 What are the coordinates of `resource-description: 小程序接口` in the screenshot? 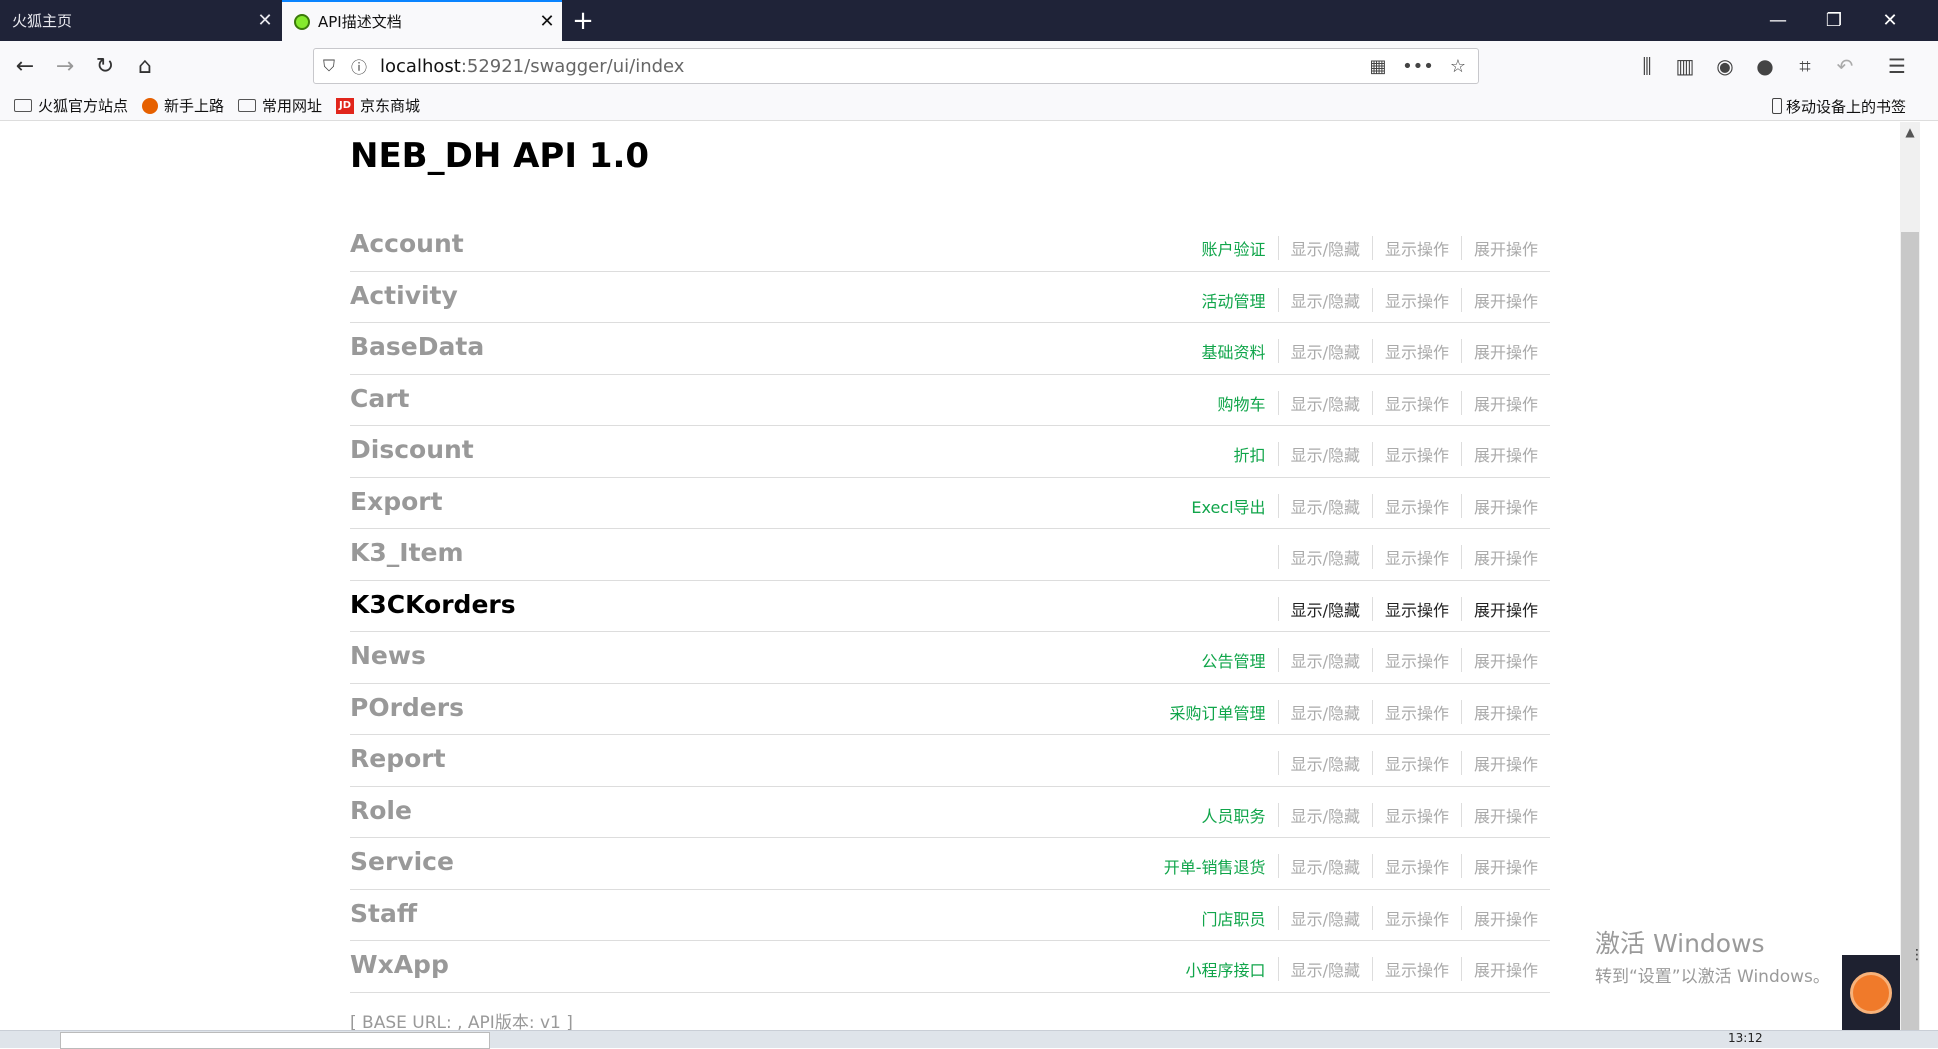 It's located at (1225, 970).